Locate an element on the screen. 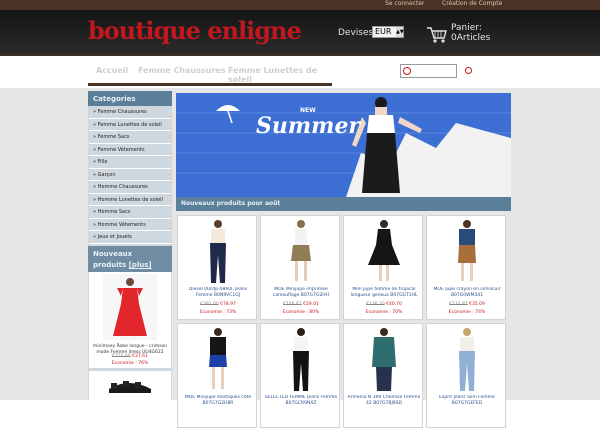 Image resolution: width=600 pixels, height=428 pixels. economy-badge: Economie : 74% is located at coordinates (467, 312).